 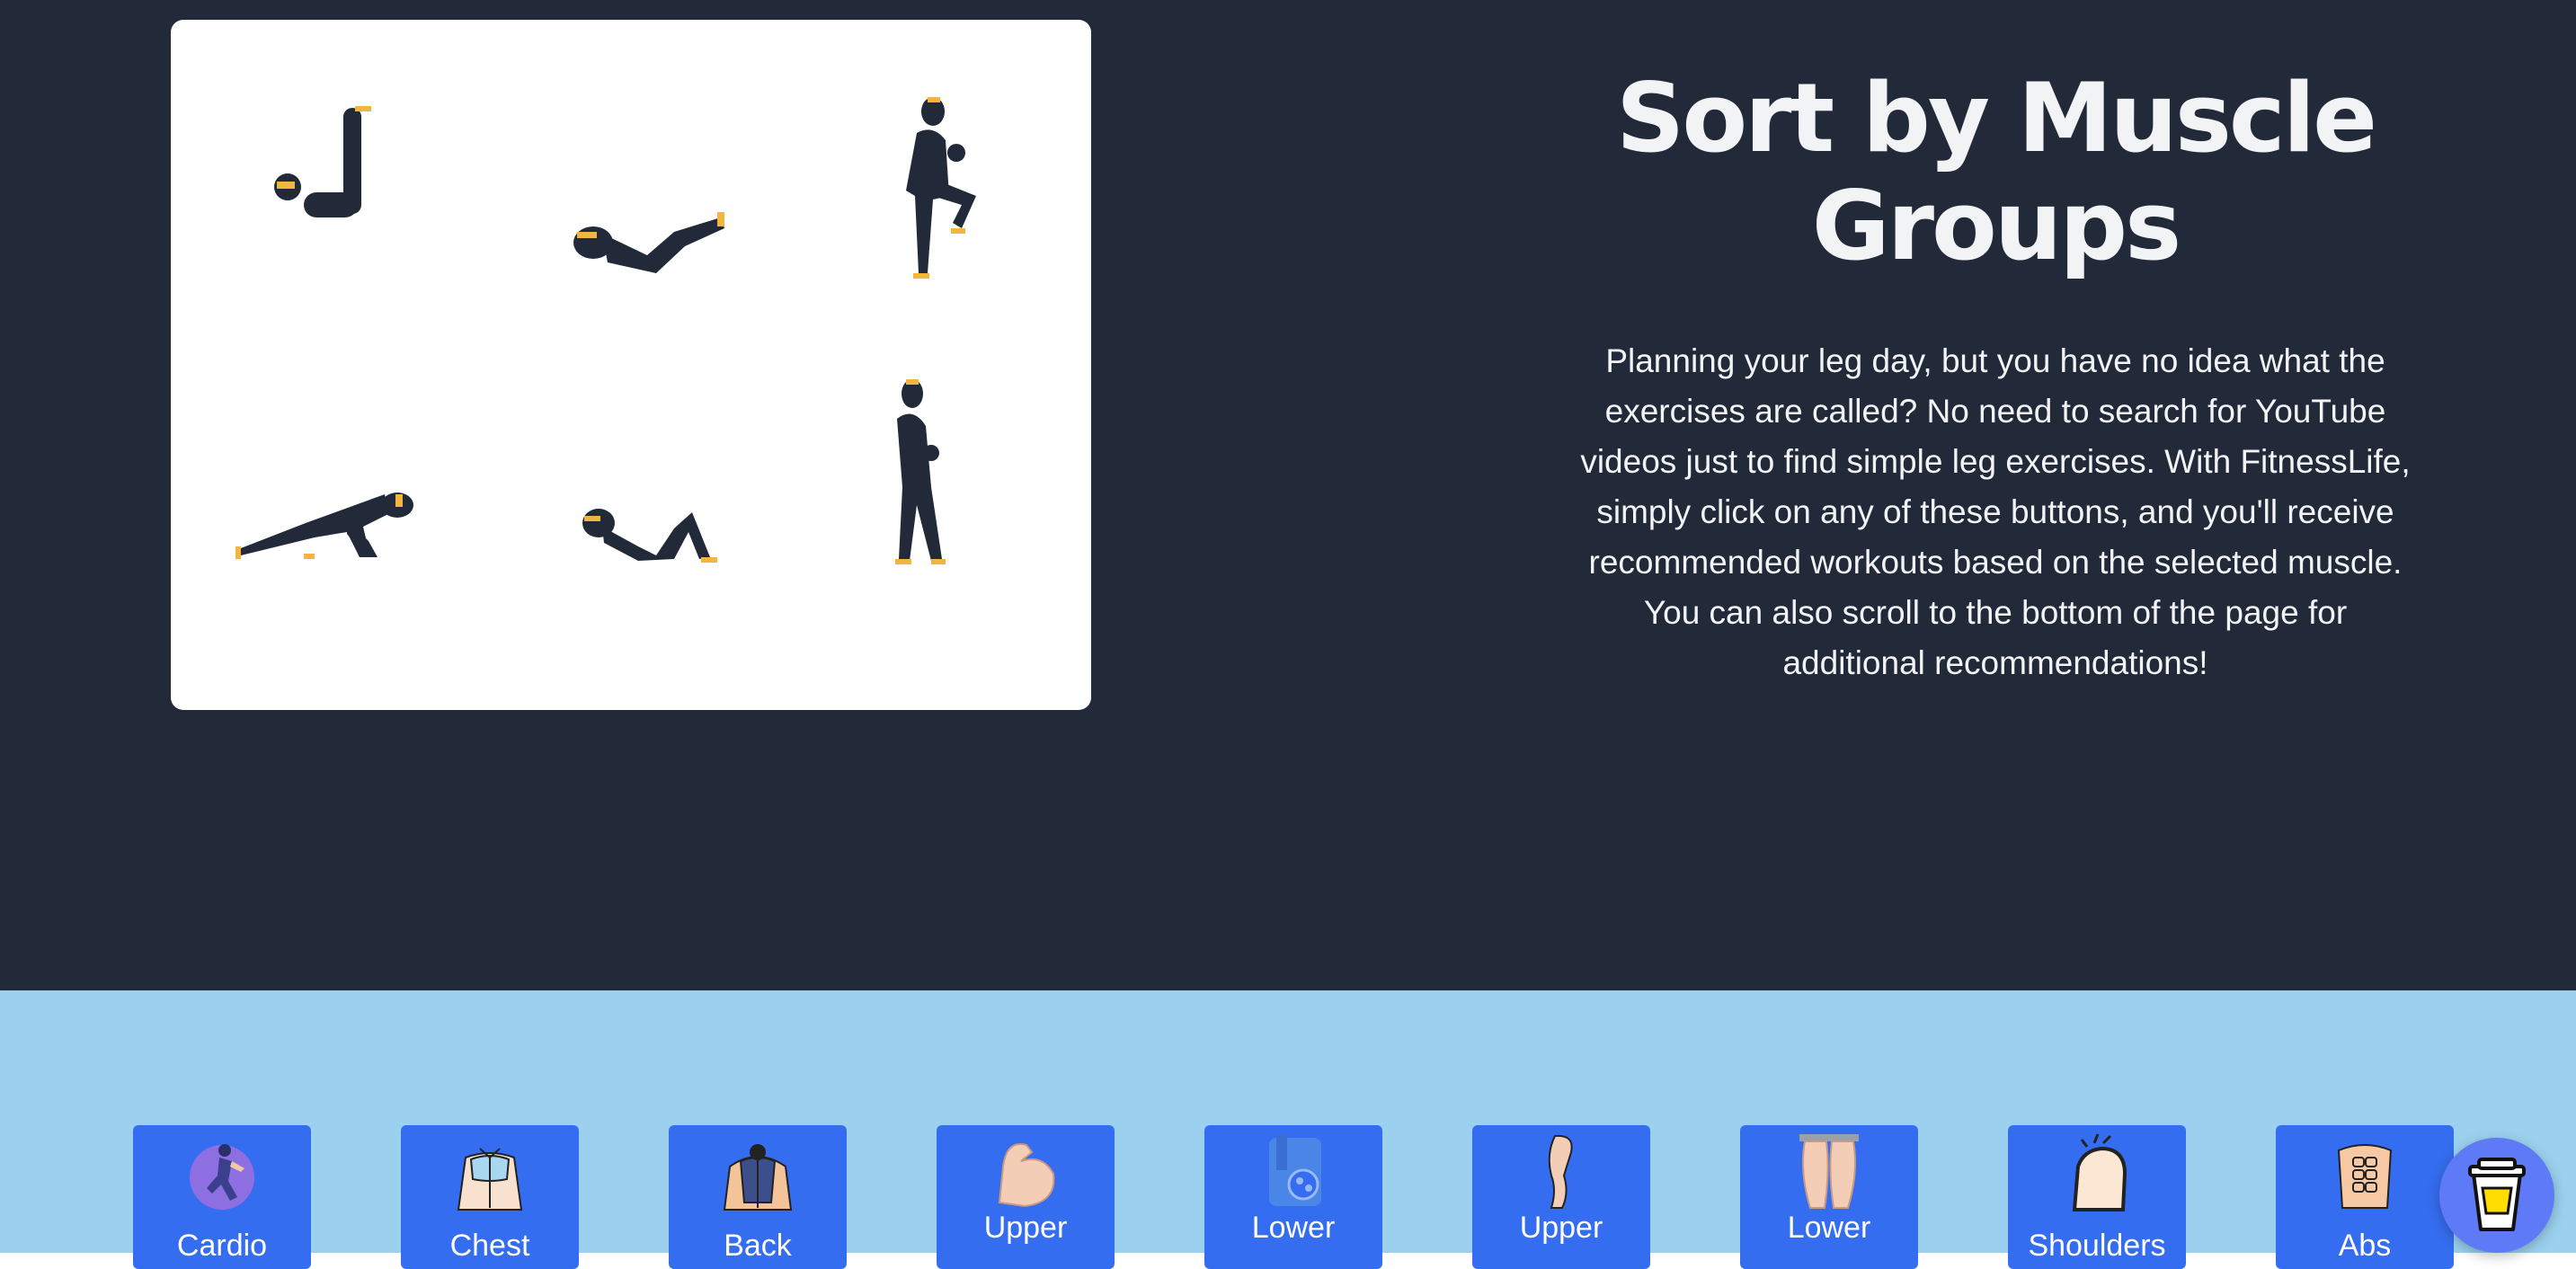 What do you see at coordinates (1829, 1171) in the screenshot?
I see `lower-leg-icon` at bounding box center [1829, 1171].